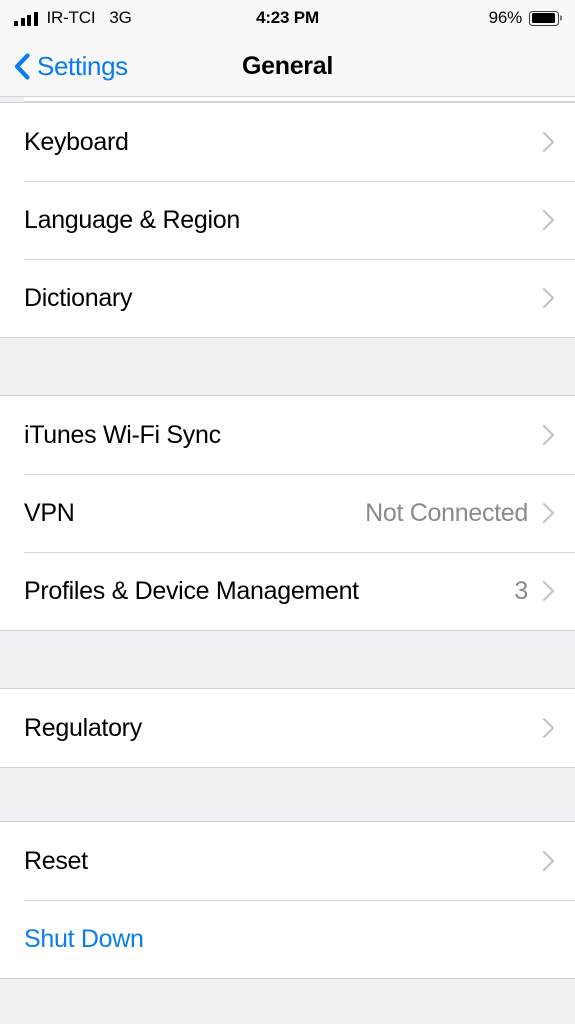 The width and height of the screenshot is (575, 1024). What do you see at coordinates (83, 727) in the screenshot?
I see `row-label: Regulatory` at bounding box center [83, 727].